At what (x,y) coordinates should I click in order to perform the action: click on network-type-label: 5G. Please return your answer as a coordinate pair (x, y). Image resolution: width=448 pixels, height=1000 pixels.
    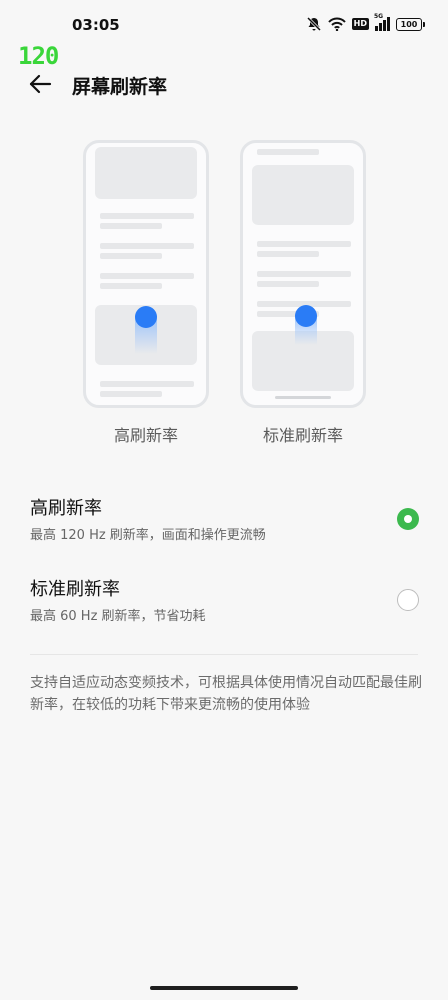
    Looking at the image, I should click on (379, 16).